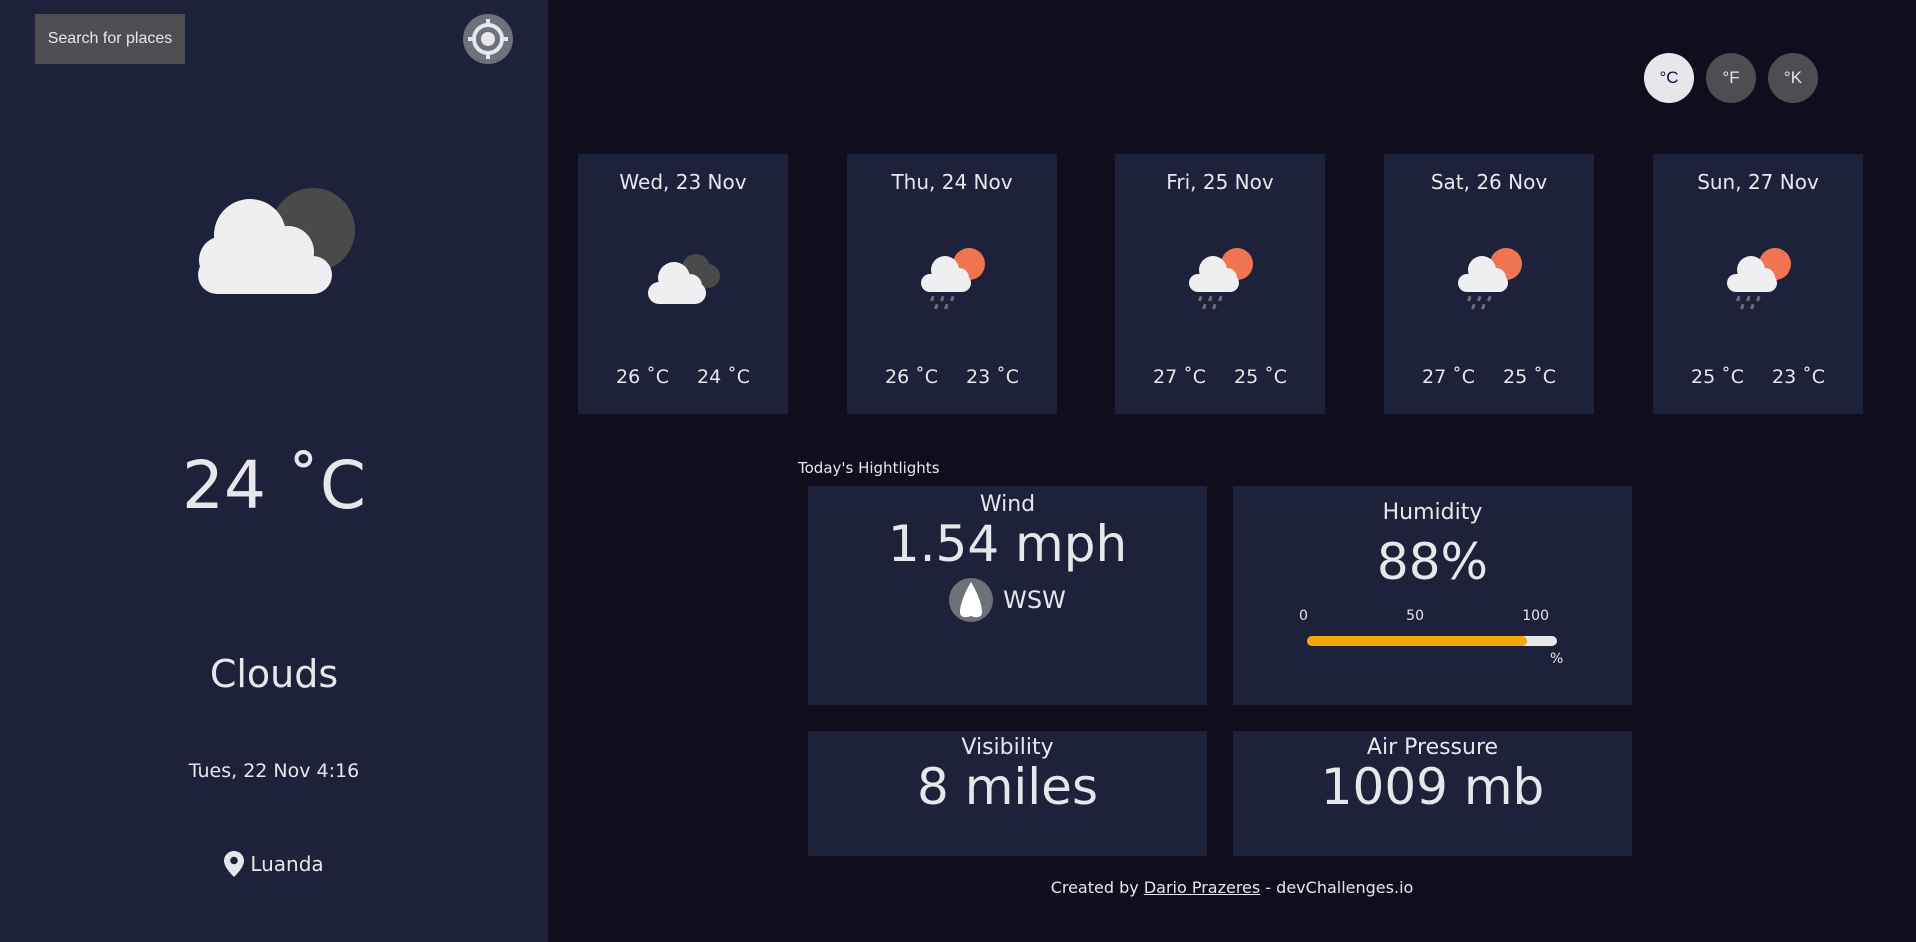 Image resolution: width=1916 pixels, height=942 pixels. What do you see at coordinates (274, 485) in the screenshot?
I see `current-temperature: 24 ˚C` at bounding box center [274, 485].